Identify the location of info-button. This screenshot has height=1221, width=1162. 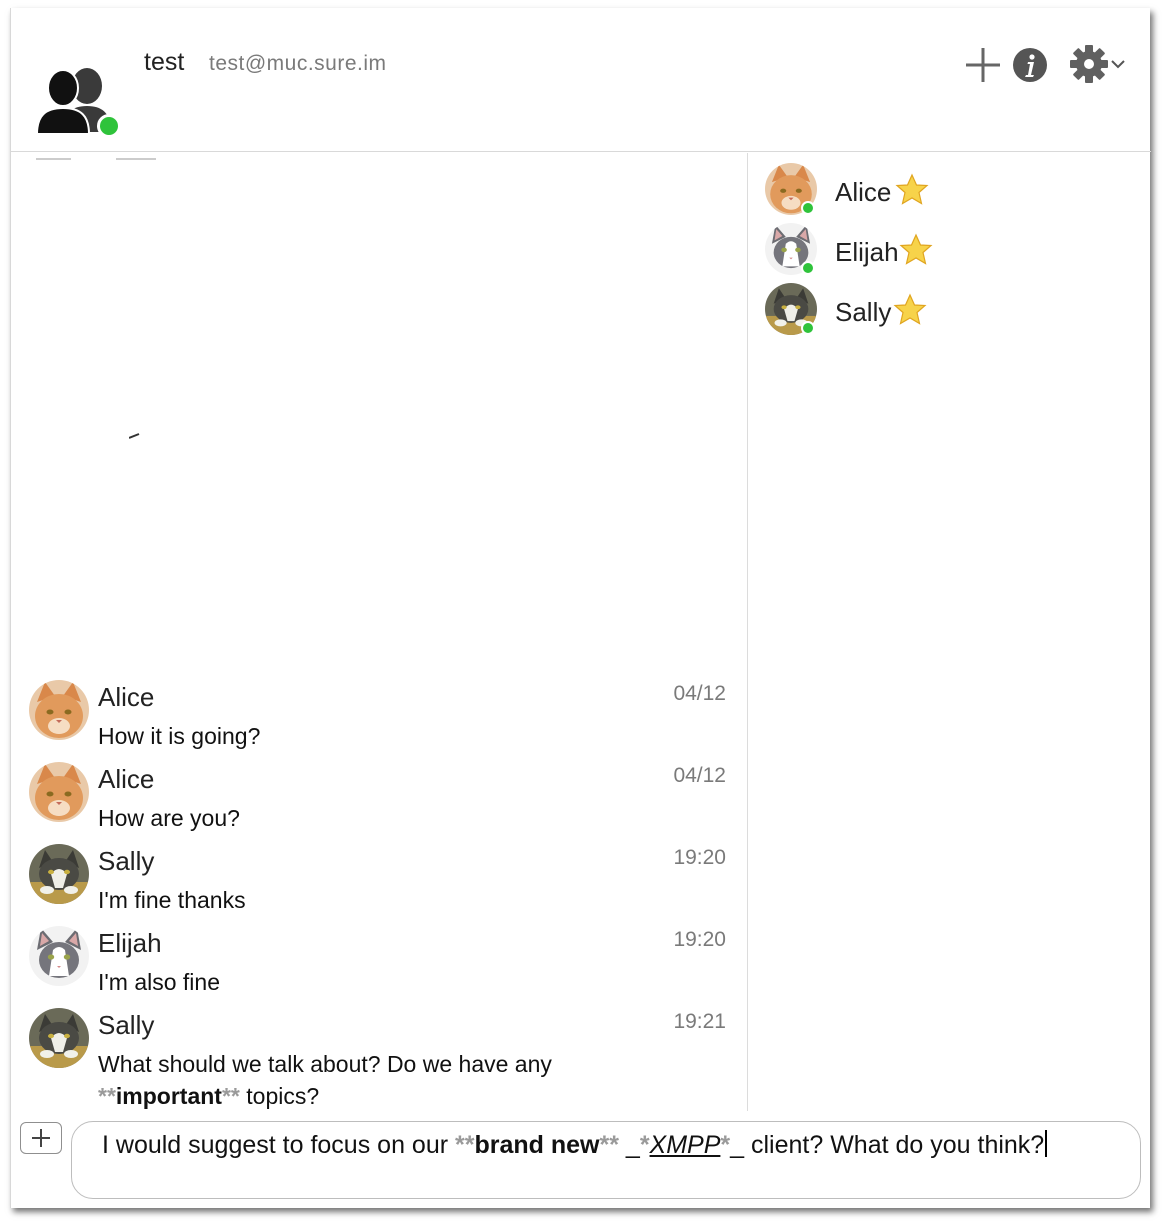
(1030, 65).